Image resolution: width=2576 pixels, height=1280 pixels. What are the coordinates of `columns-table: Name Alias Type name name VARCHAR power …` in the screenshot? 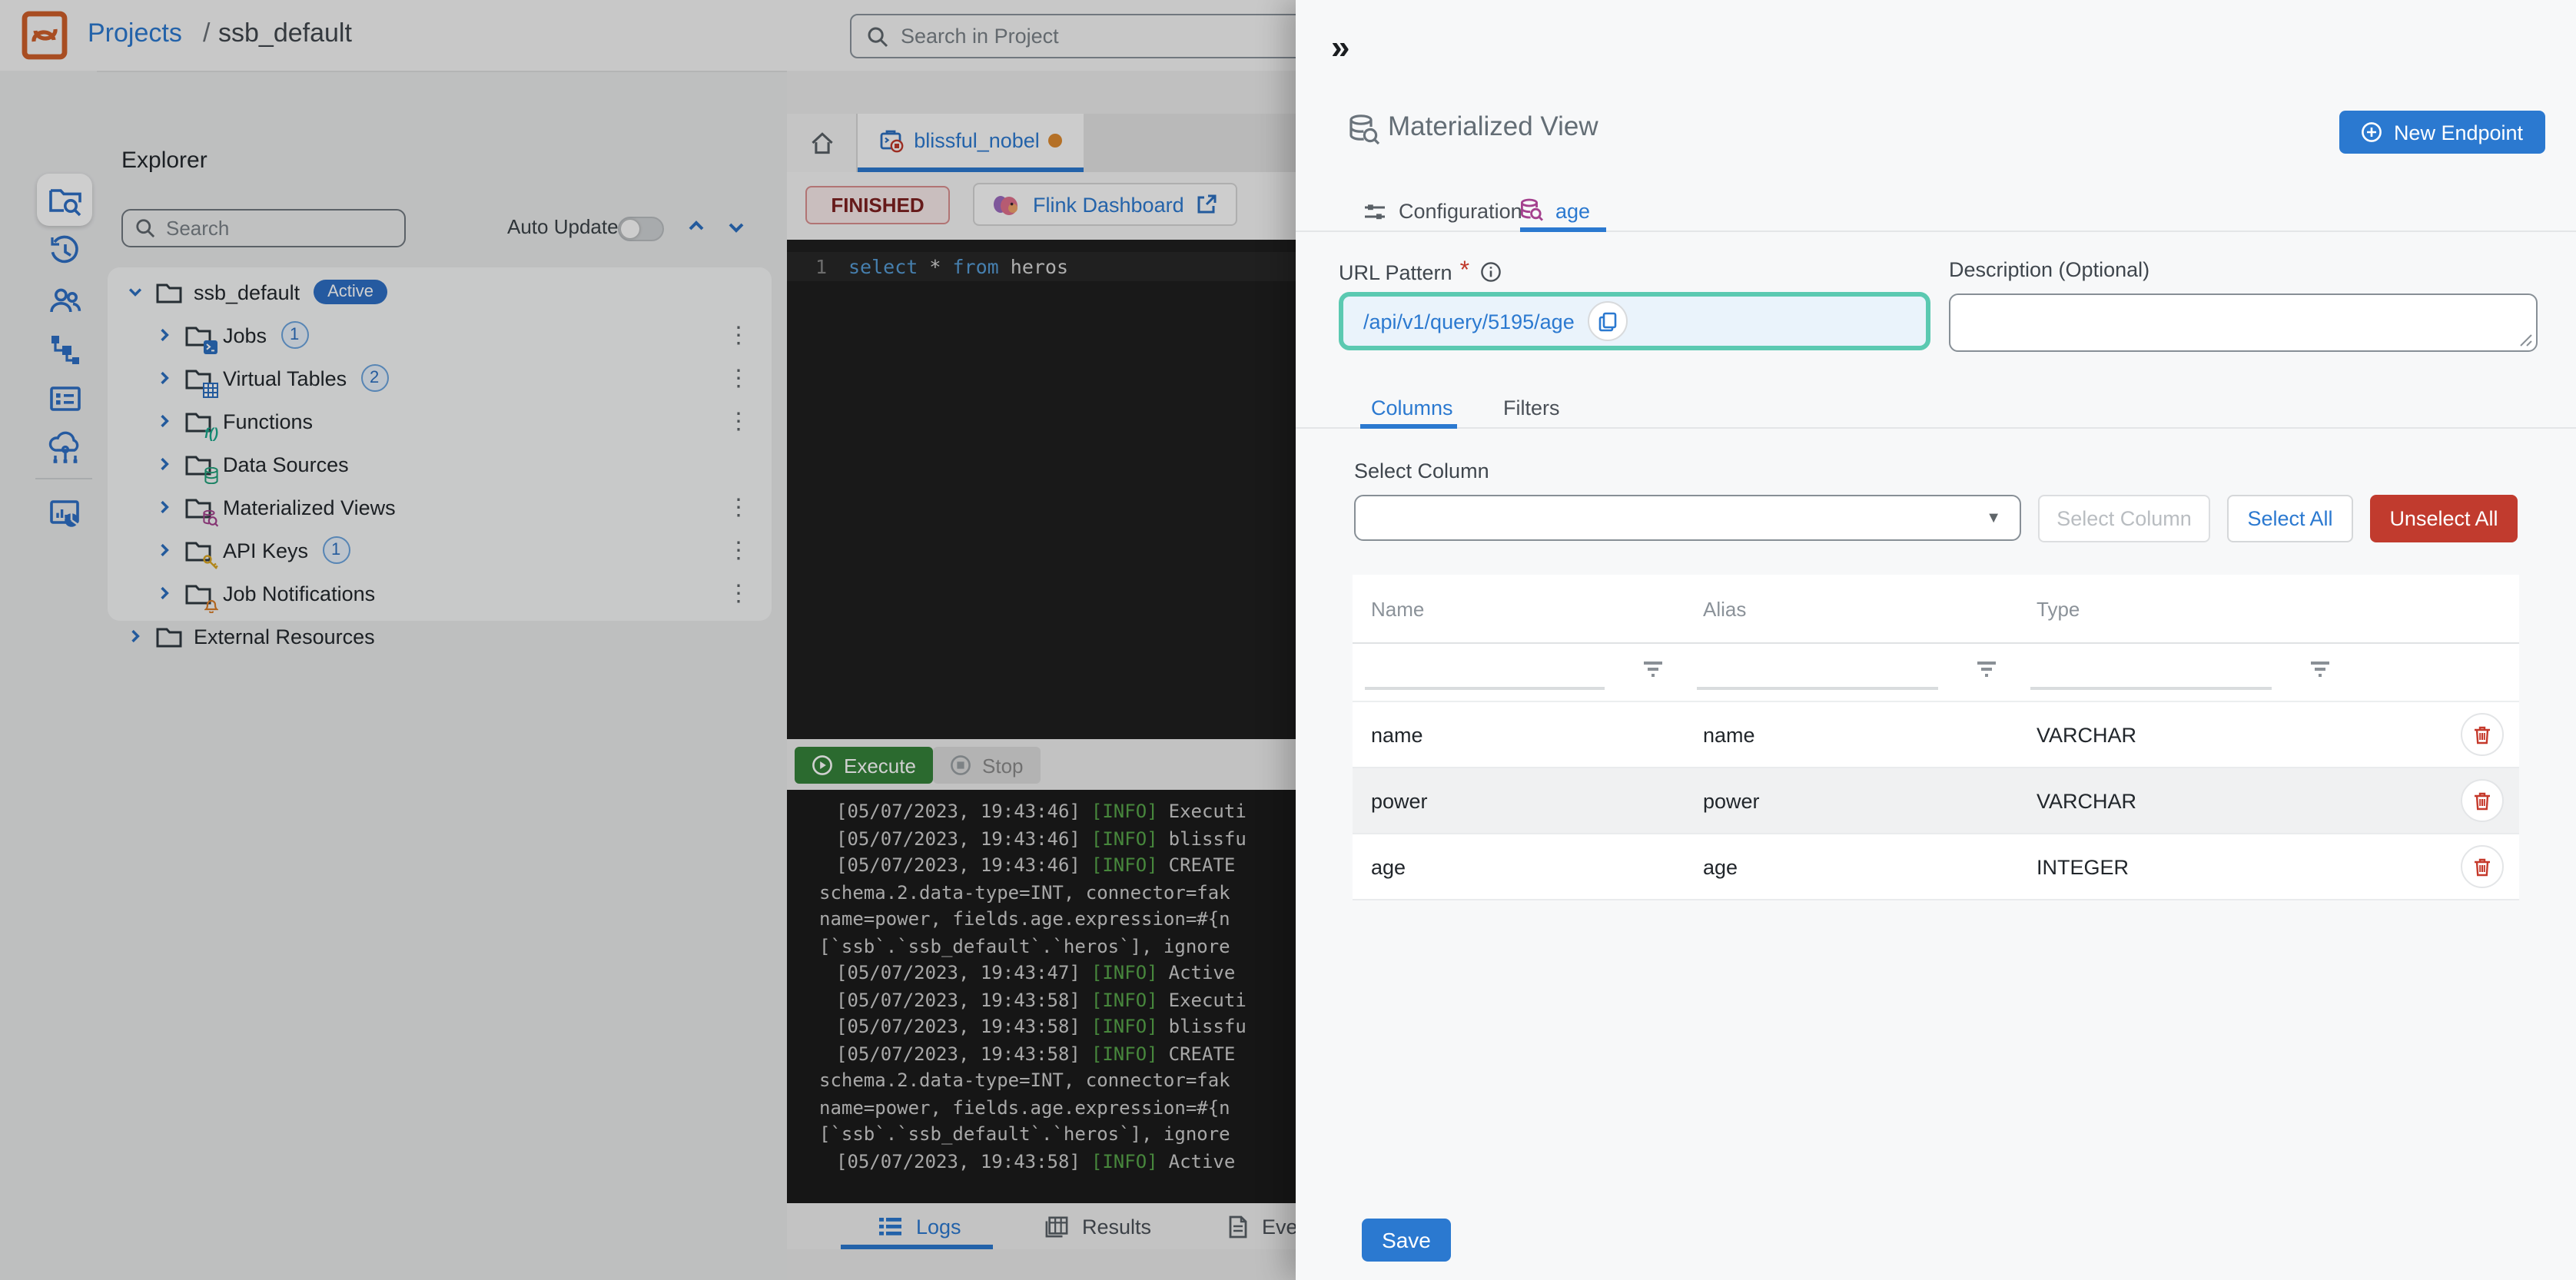 It's located at (1936, 737).